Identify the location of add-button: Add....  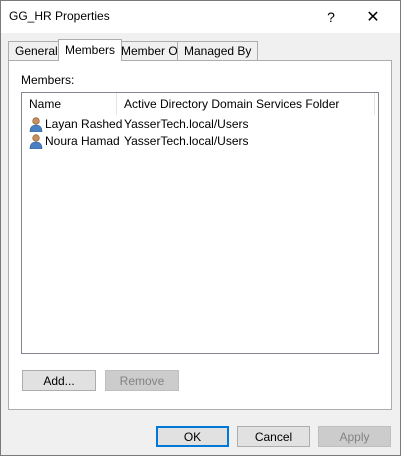
(59, 380).